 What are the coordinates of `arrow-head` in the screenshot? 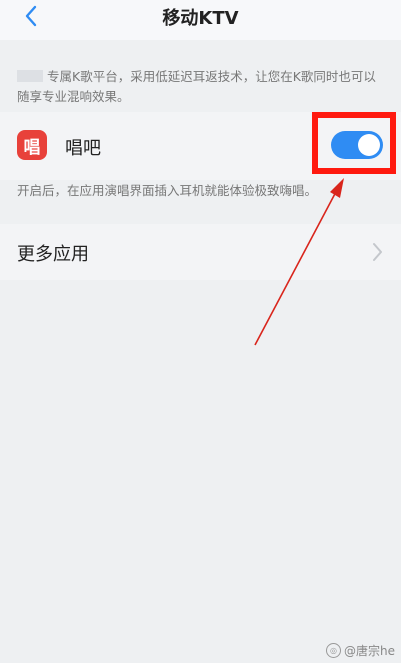 It's located at (337, 188).